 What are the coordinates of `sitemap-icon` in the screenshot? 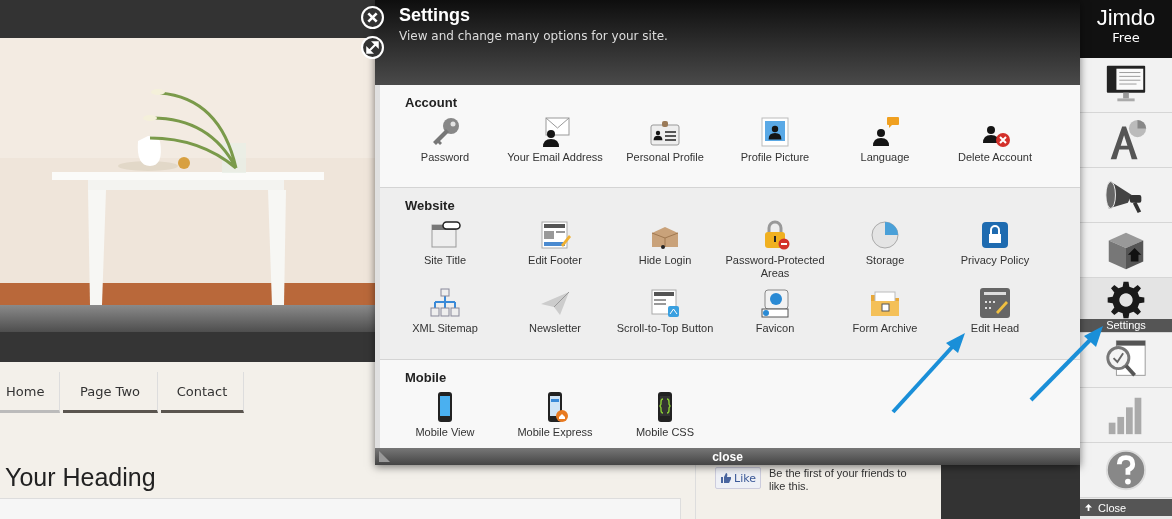 It's located at (445, 303).